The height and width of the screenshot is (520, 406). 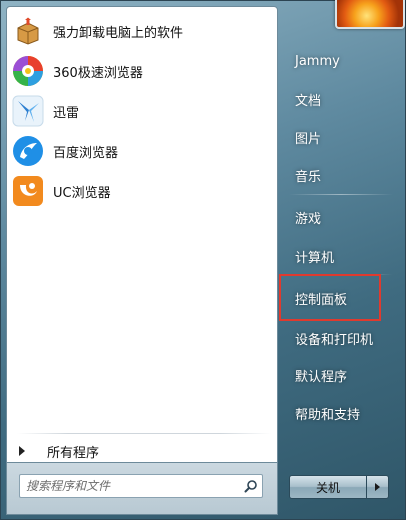 What do you see at coordinates (28, 71) in the screenshot?
I see `360-browser-icon` at bounding box center [28, 71].